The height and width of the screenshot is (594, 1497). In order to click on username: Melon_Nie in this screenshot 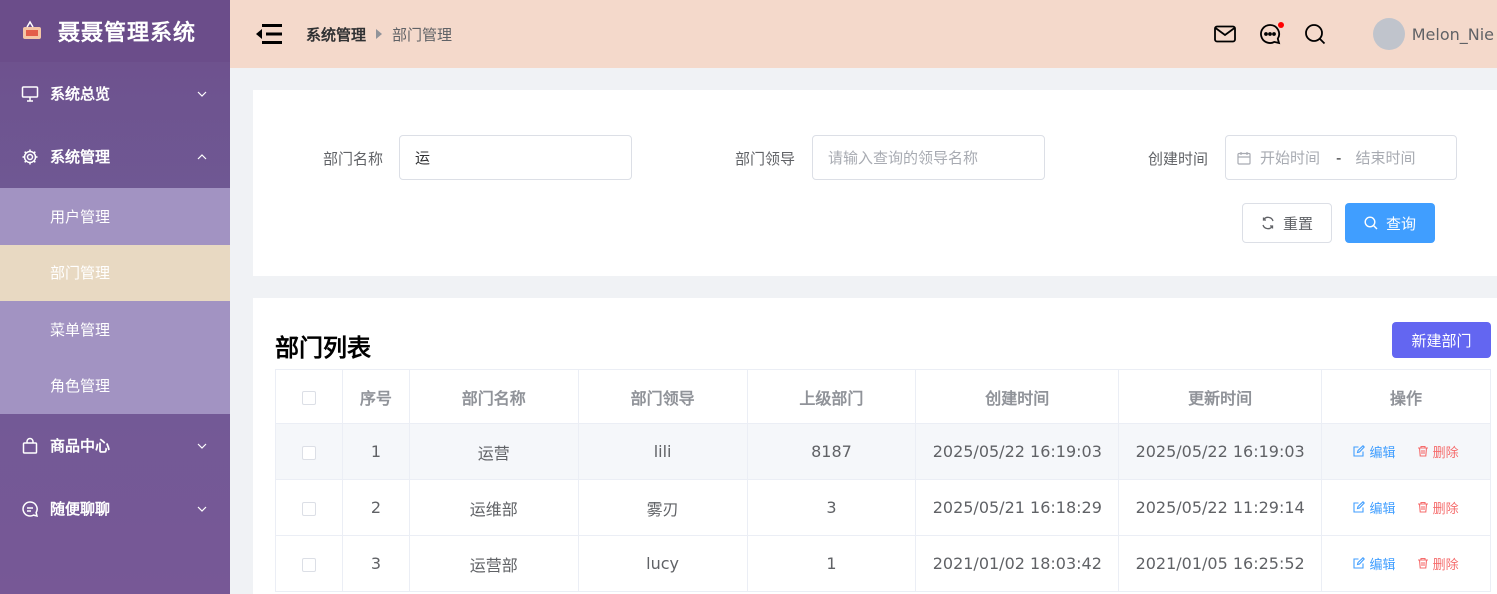, I will do `click(1453, 34)`.